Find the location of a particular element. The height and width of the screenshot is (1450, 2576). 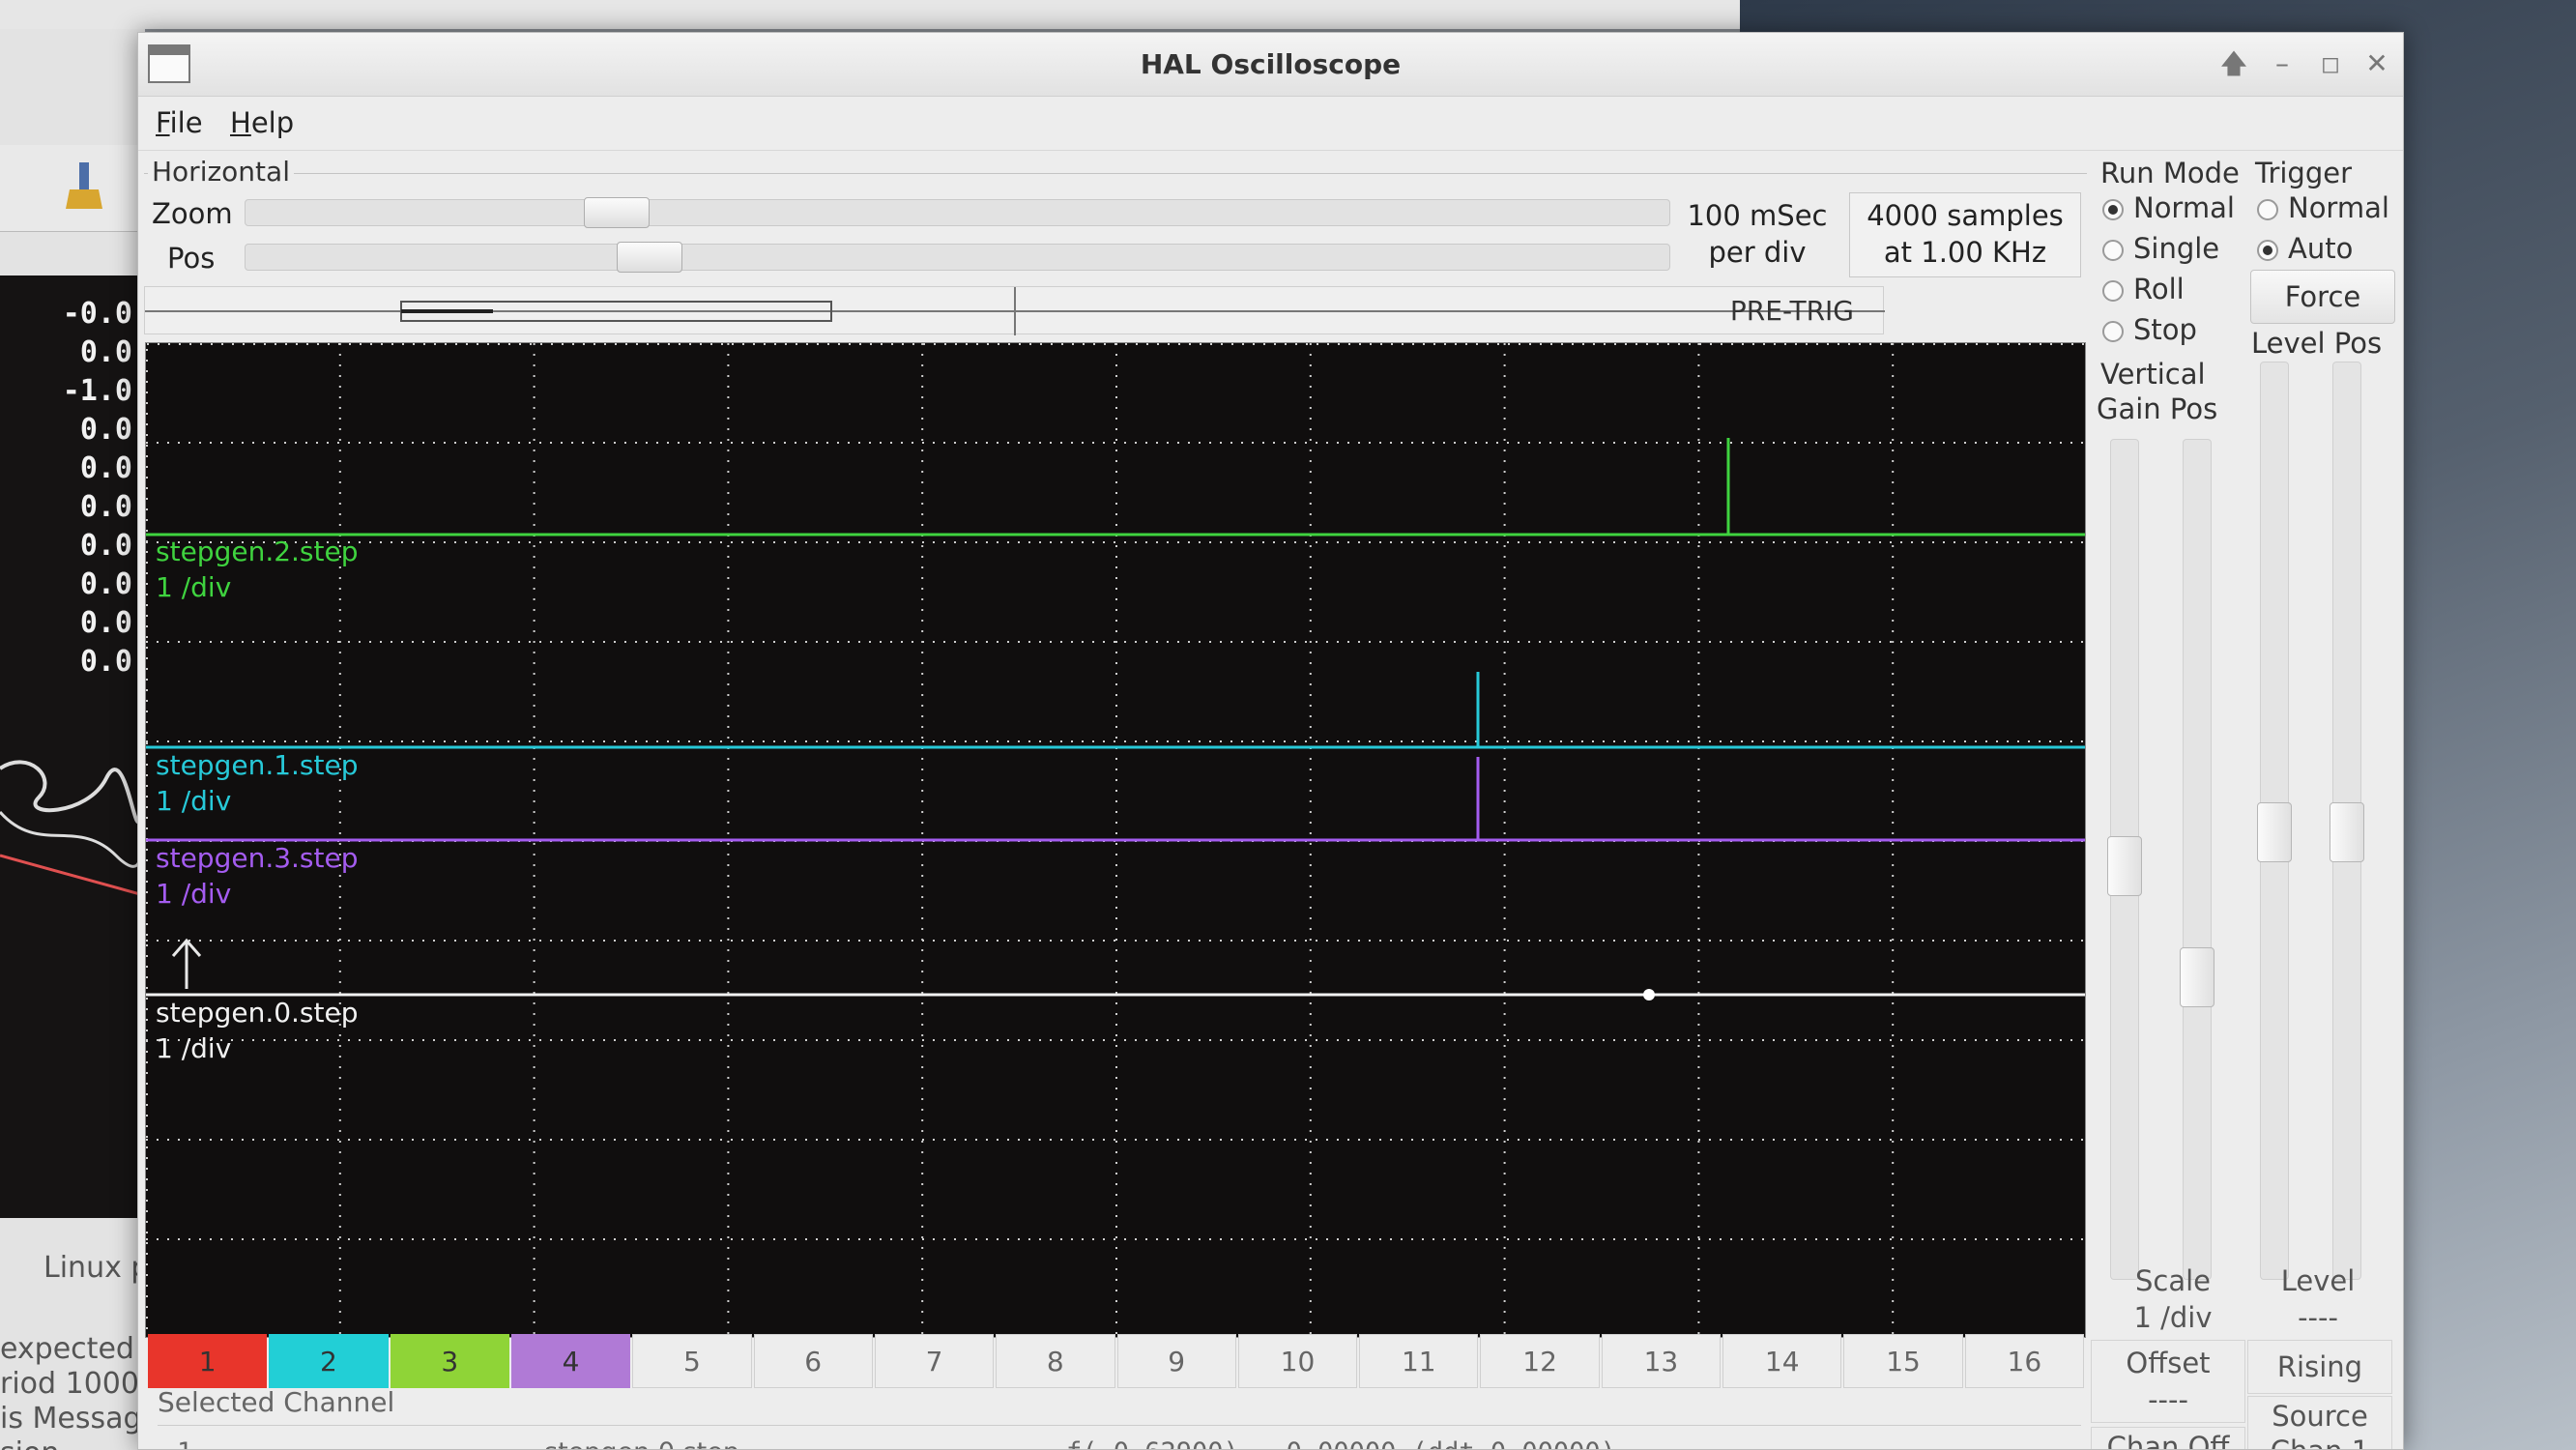

vertical-pos-slider is located at coordinates (2197, 859).